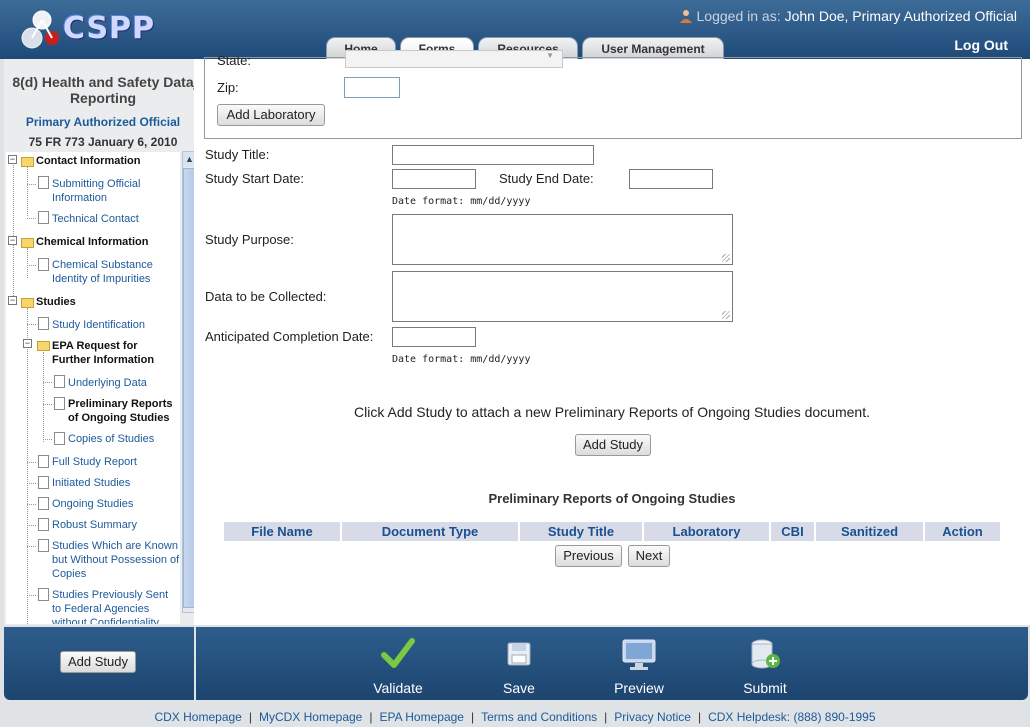 The width and height of the screenshot is (1030, 727). What do you see at coordinates (546, 178) in the screenshot?
I see `study-end-date-label: Study End Date:` at bounding box center [546, 178].